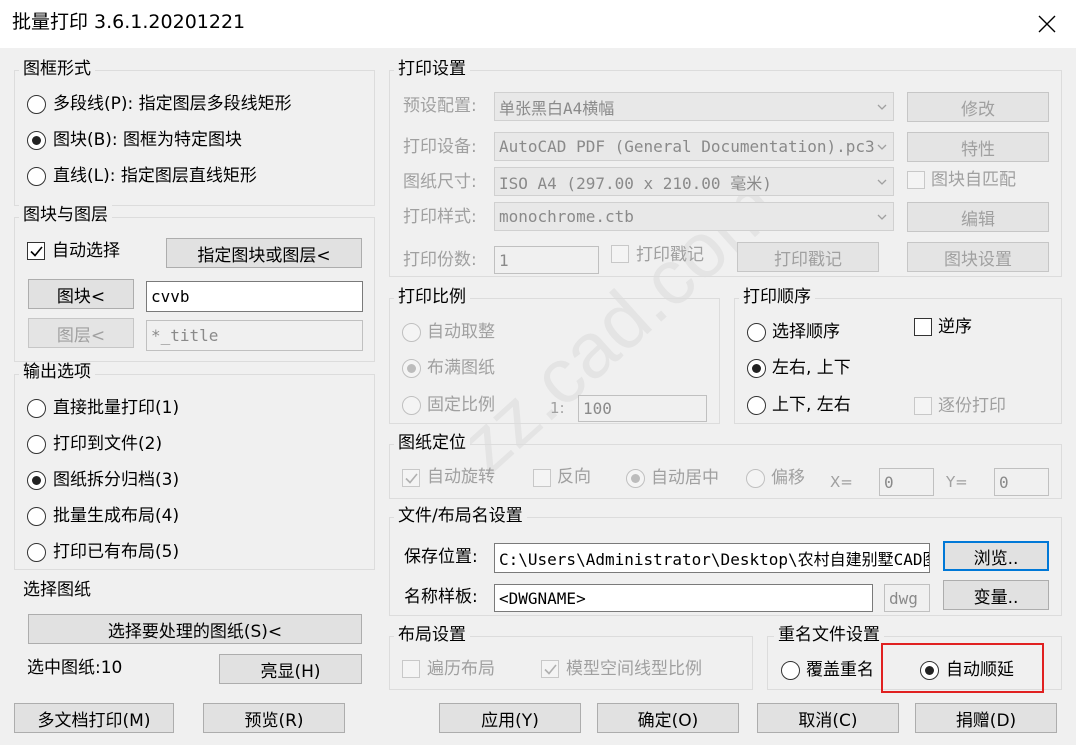 The image size is (1076, 745). What do you see at coordinates (411, 368) in the screenshot?
I see `scale-fit-paper-radio` at bounding box center [411, 368].